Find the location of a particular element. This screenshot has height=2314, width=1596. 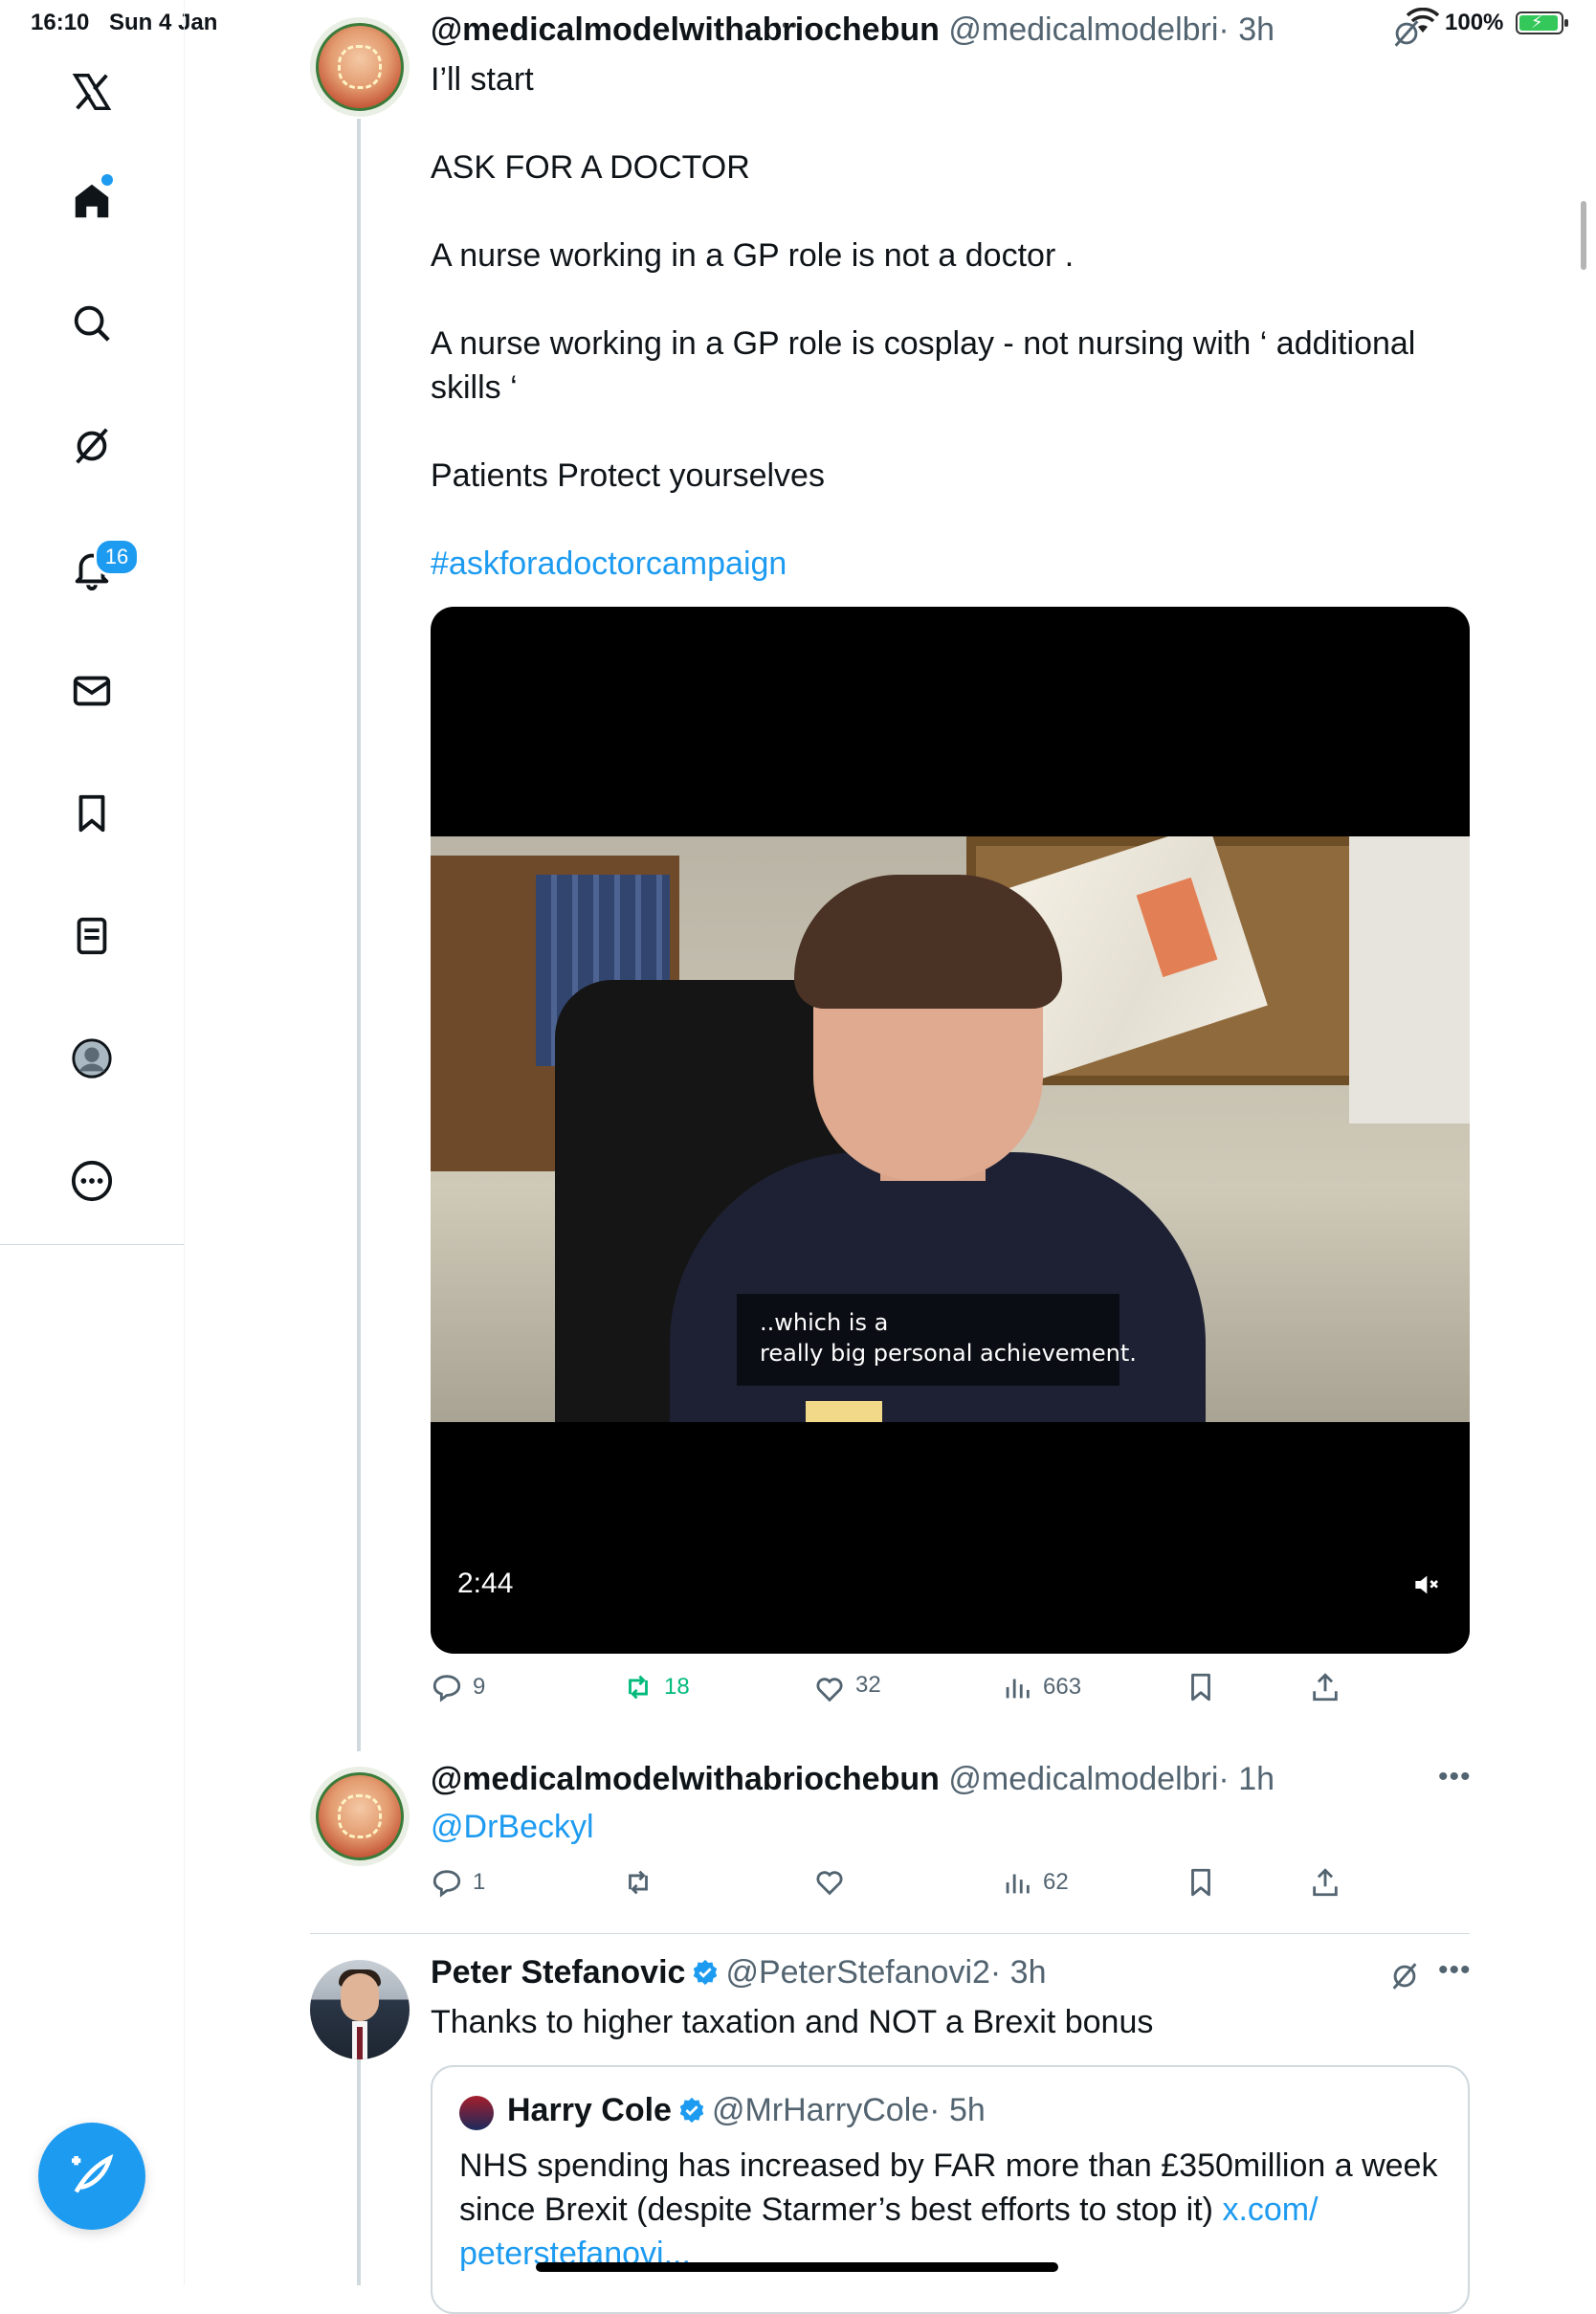

author-name: Peter Stefanovic is located at coordinates (558, 1973).